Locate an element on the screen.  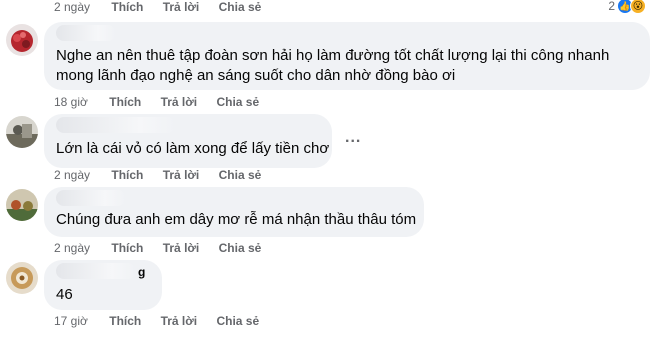
reaction-count: 2 is located at coordinates (611, 6).